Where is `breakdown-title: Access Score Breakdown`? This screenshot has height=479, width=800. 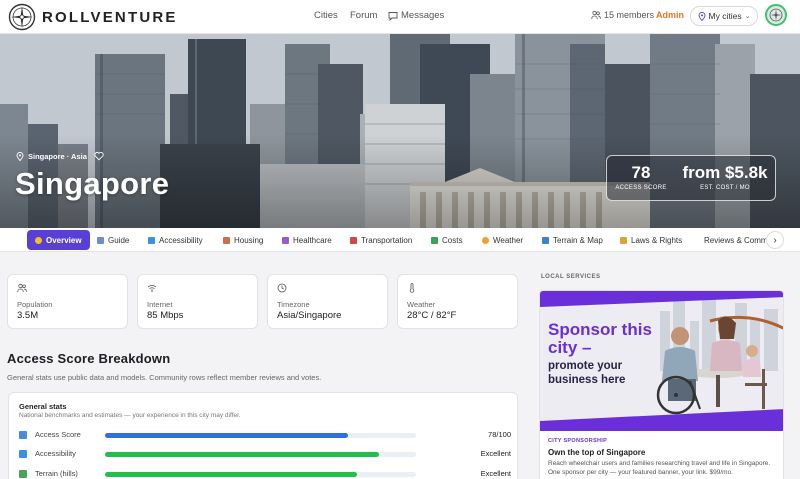 breakdown-title: Access Score Breakdown is located at coordinates (89, 358).